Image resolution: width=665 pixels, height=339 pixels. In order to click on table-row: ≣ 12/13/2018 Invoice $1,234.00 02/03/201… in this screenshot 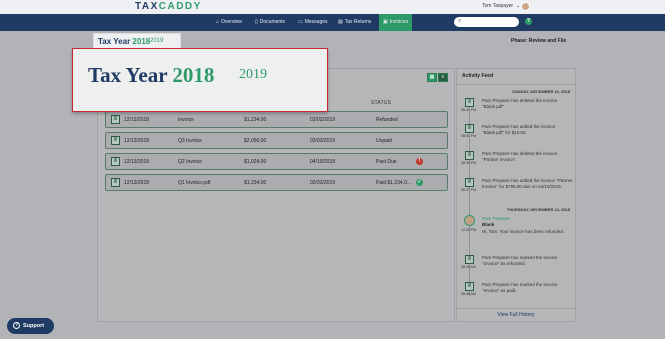, I will do `click(276, 119)`.